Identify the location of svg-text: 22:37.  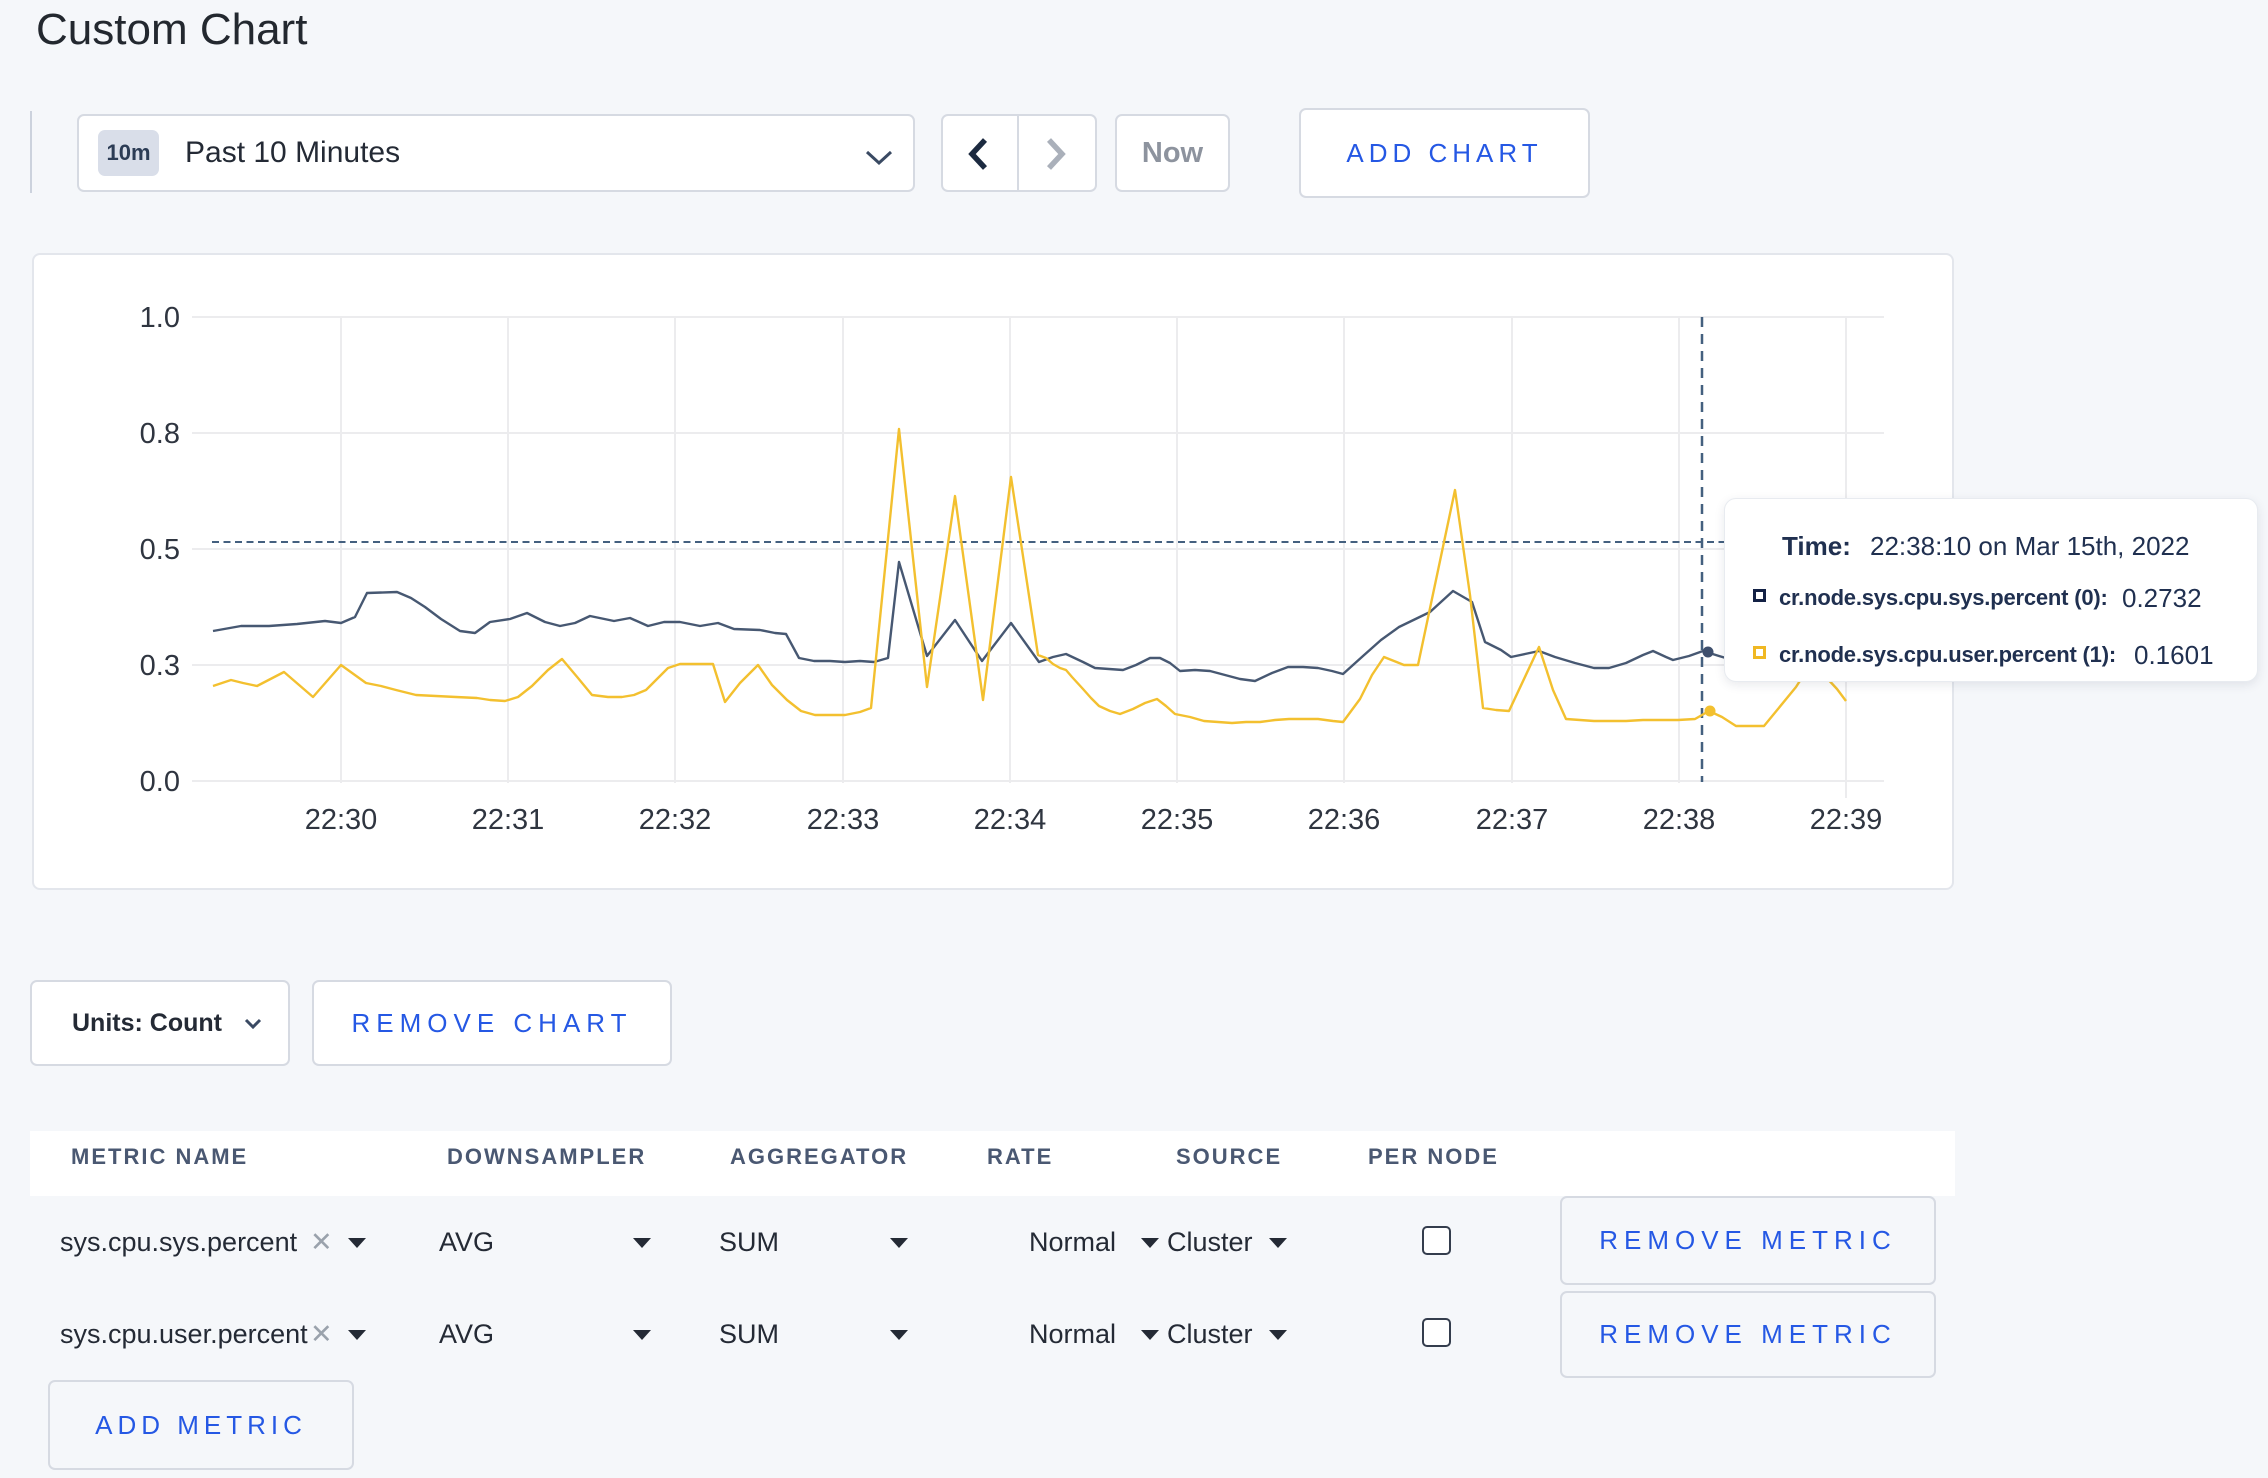
(1512, 820).